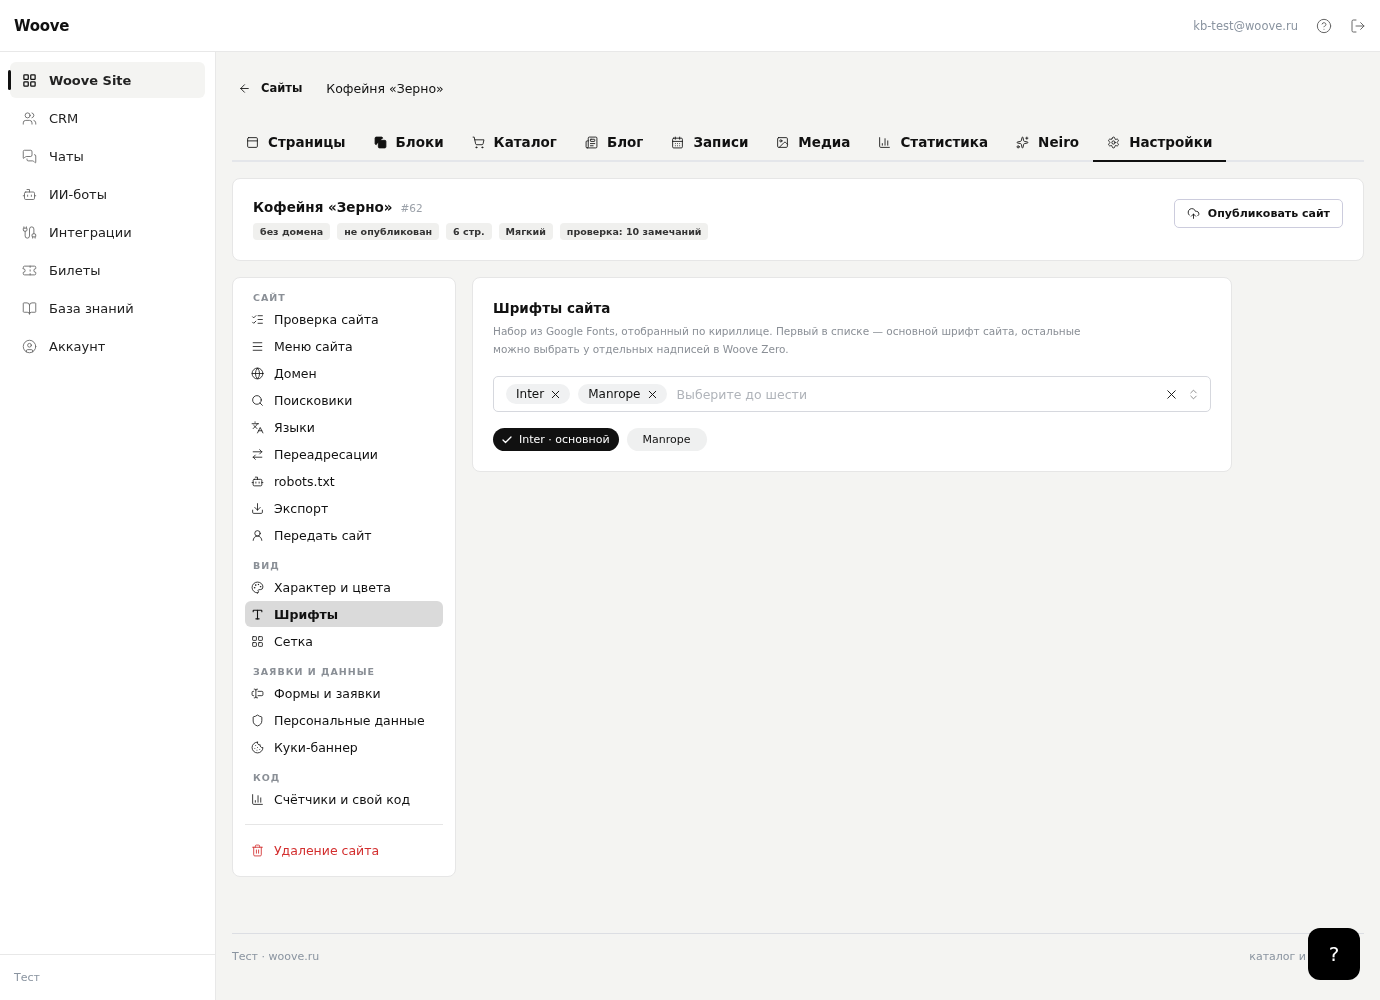 This screenshot has width=1380, height=1000. Describe the element at coordinates (614, 143) in the screenshot. I see `tab: Блог` at that location.